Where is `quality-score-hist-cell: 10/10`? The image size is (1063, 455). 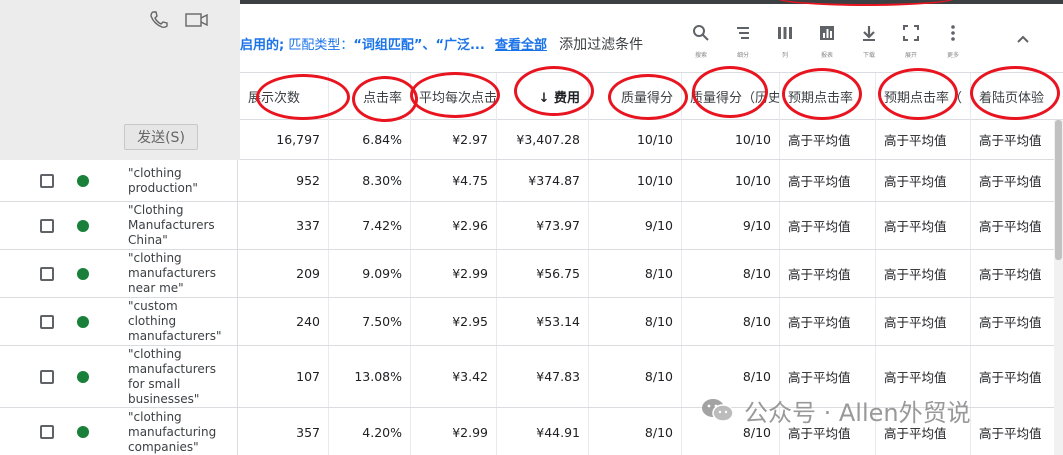
quality-score-hist-cell: 10/10 is located at coordinates (731, 180).